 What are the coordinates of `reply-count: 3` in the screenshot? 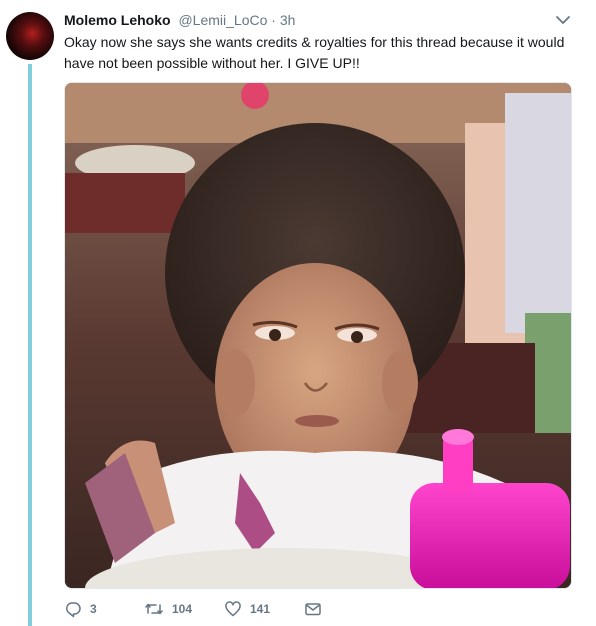 It's located at (93, 609).